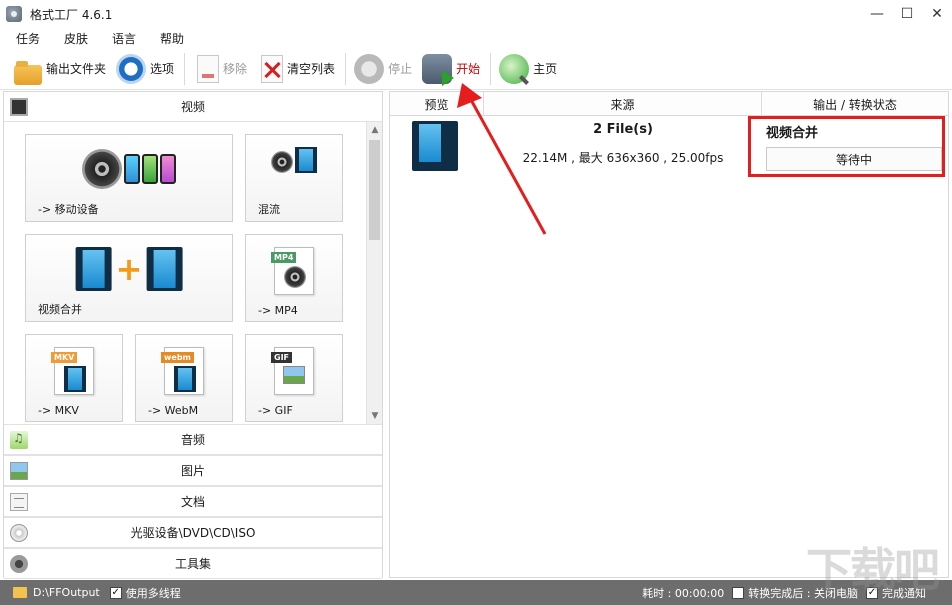 This screenshot has height=605, width=952. I want to click on video-category-icon, so click(19, 107).